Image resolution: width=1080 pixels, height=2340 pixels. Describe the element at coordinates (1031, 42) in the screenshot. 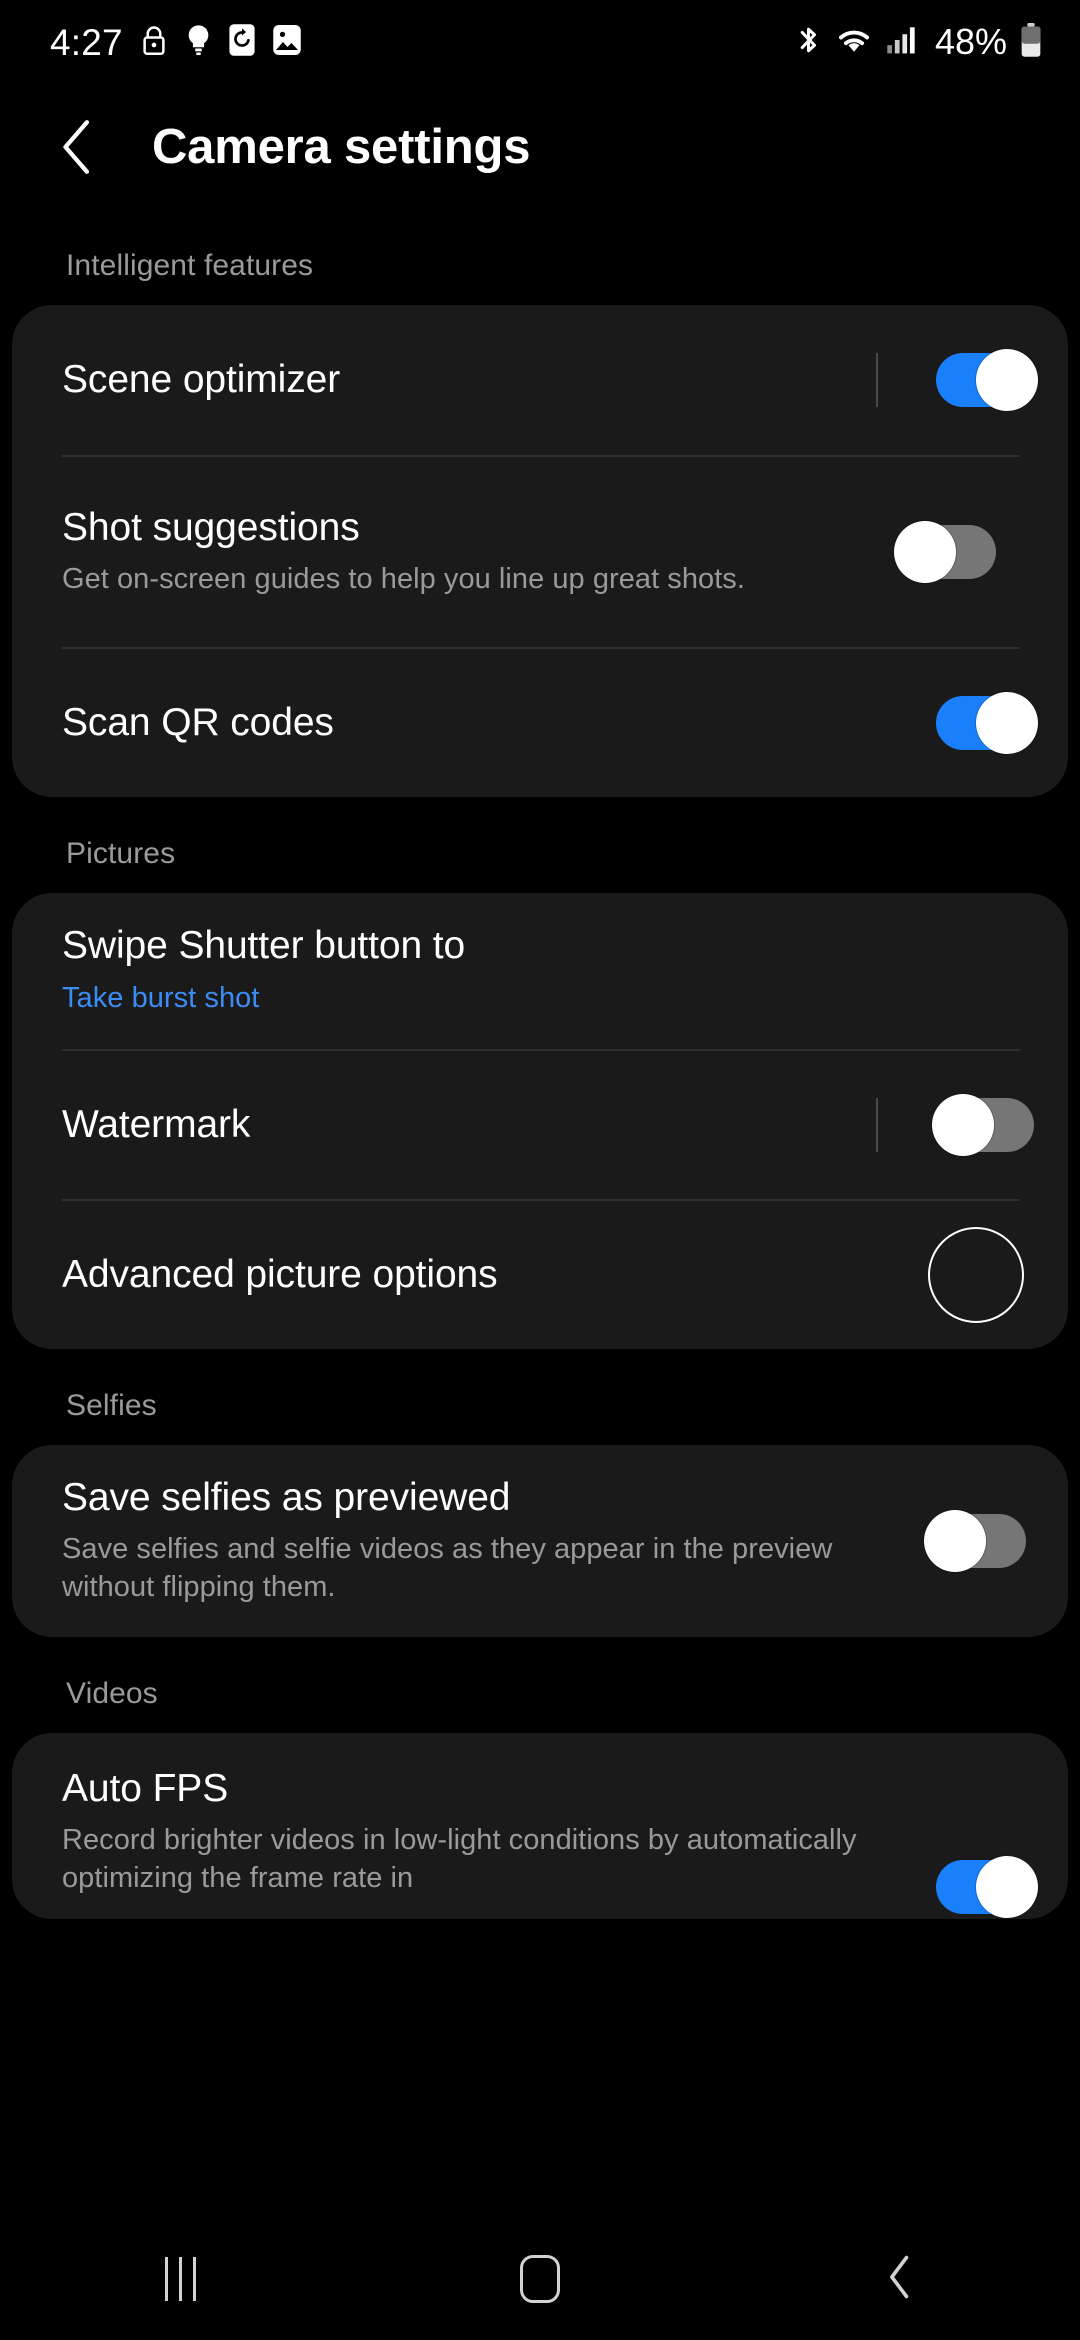

I see `battery-icon` at that location.